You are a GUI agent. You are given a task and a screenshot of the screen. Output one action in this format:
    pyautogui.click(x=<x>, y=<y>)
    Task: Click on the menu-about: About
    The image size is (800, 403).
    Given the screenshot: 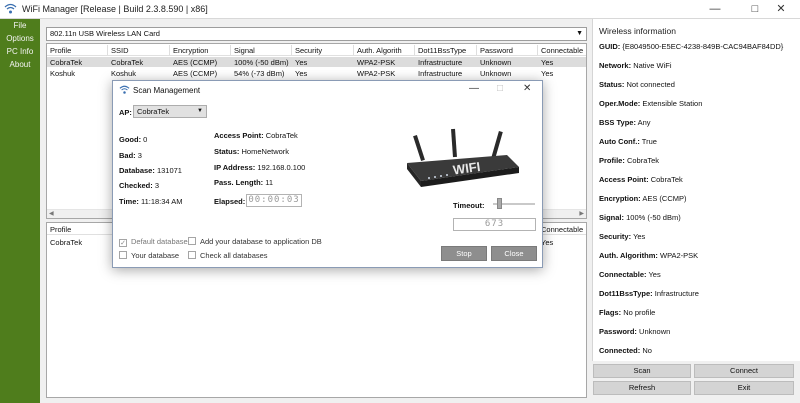 What is the action you would take?
    pyautogui.click(x=20, y=64)
    